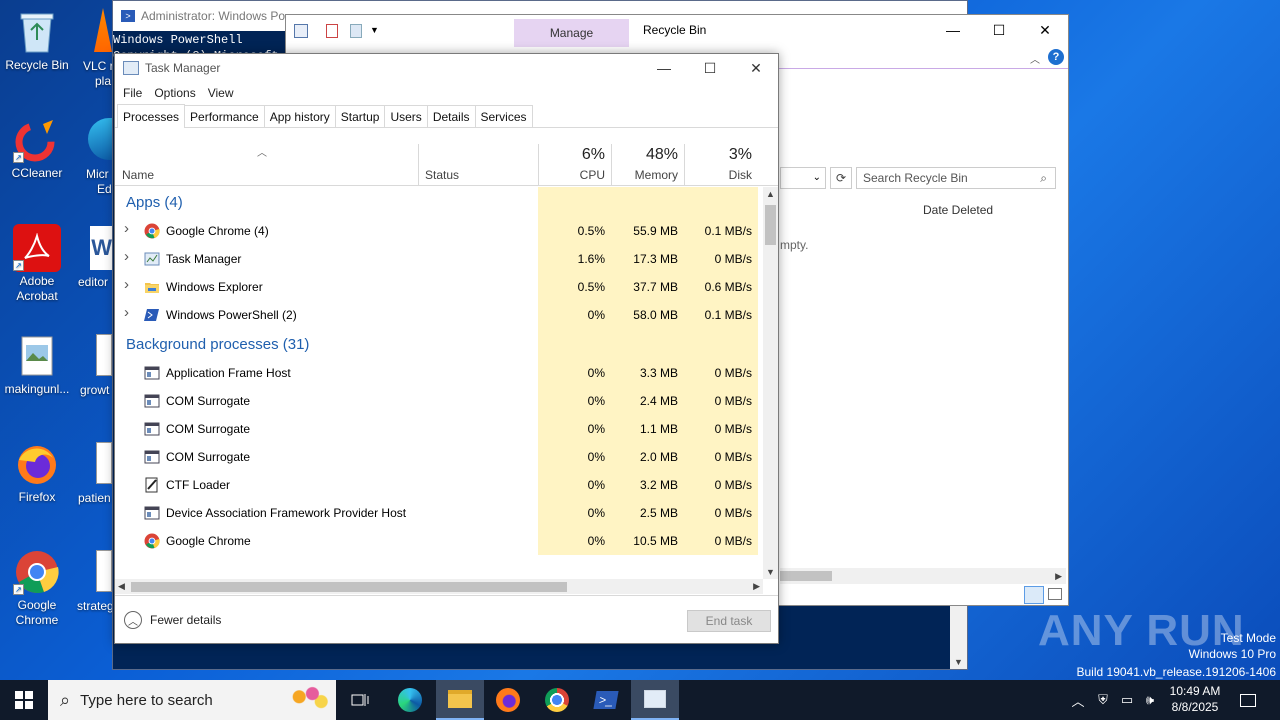 The height and width of the screenshot is (720, 1280). I want to click on menu-view: View, so click(221, 93).